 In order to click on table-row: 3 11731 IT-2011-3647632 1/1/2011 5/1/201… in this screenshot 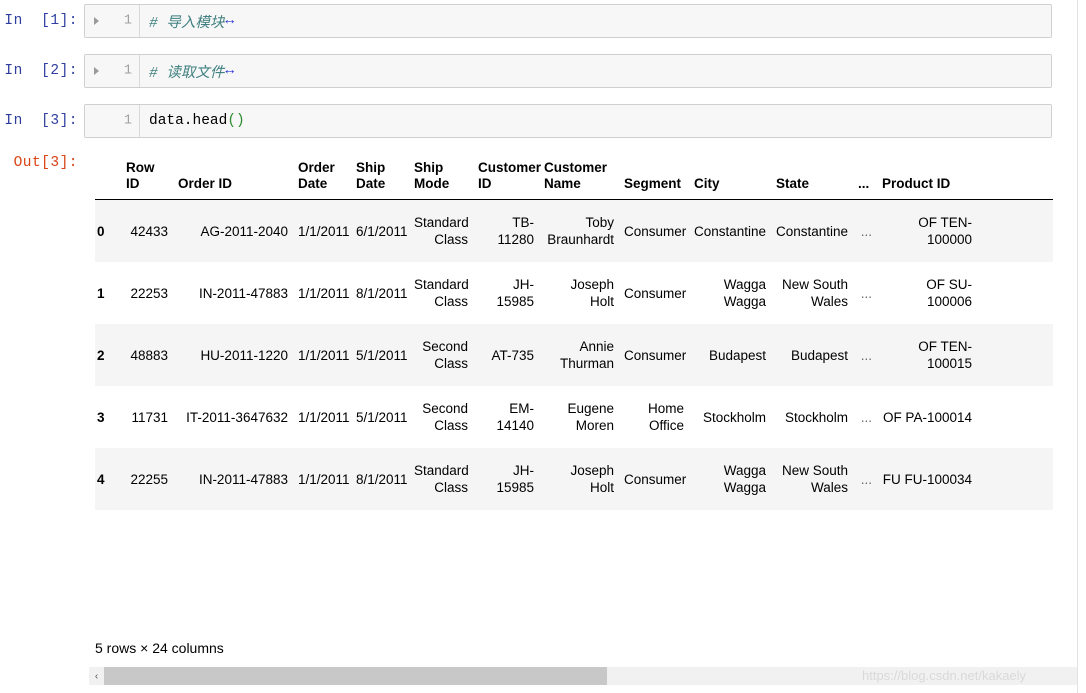, I will do `click(574, 417)`.